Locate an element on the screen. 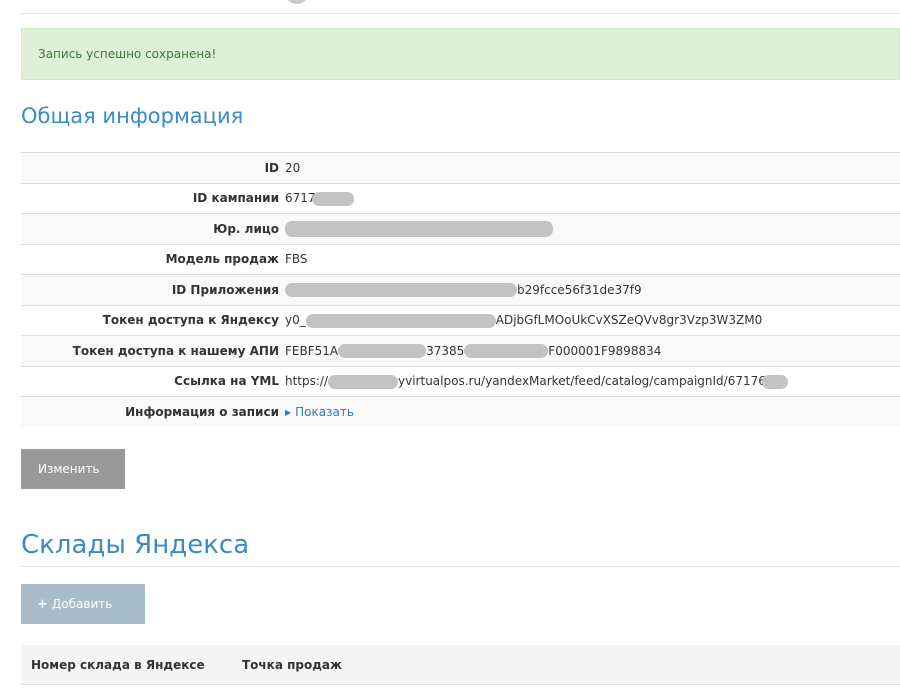  yml-link-prefix: https:// is located at coordinates (307, 381).